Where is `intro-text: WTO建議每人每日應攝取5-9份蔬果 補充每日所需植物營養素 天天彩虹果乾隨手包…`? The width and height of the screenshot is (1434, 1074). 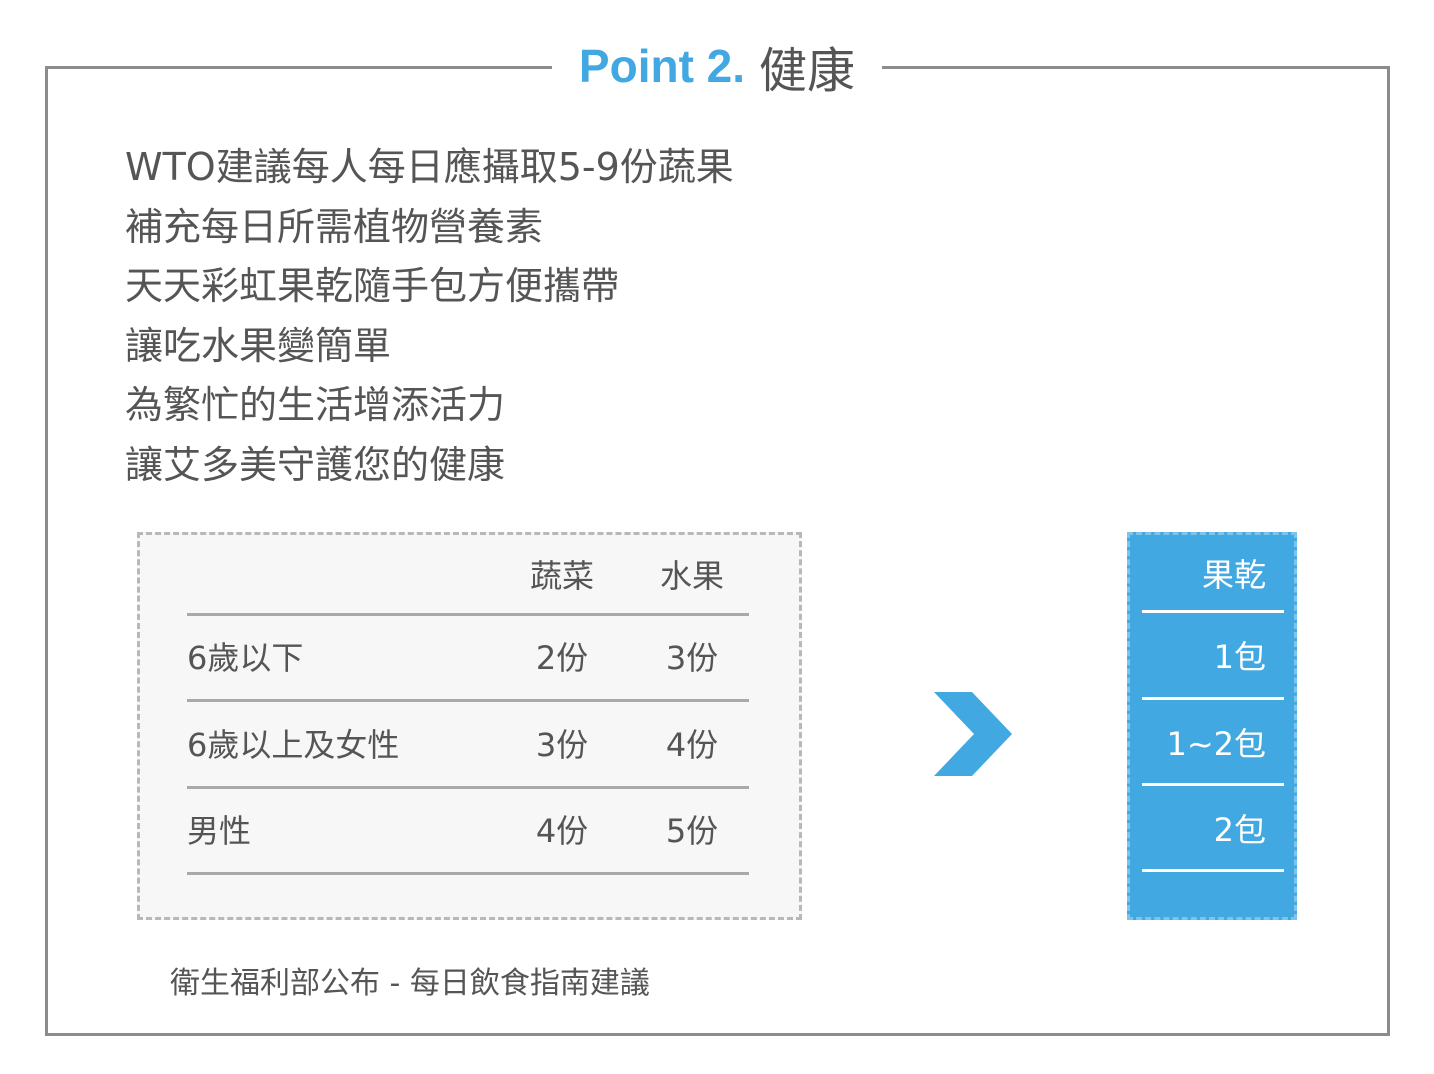
intro-text: WTO建議每人每日應攝取5-9份蔬果 補充每日所需植物營養素 天天彩虹果乾隨手包… is located at coordinates (429, 316).